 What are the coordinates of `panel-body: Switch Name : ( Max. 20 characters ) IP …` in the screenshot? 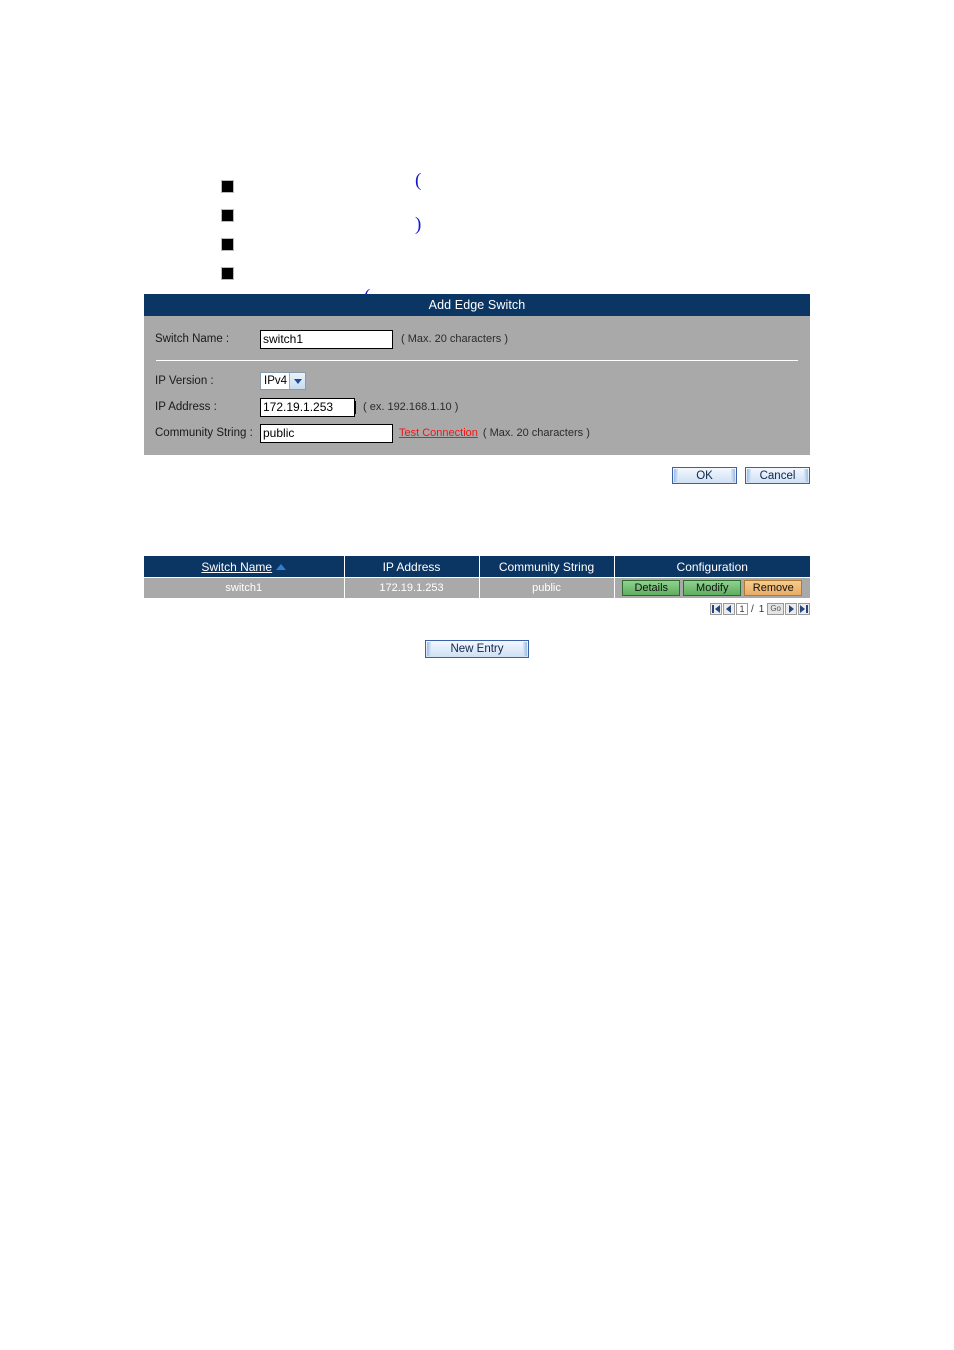 It's located at (477, 385).